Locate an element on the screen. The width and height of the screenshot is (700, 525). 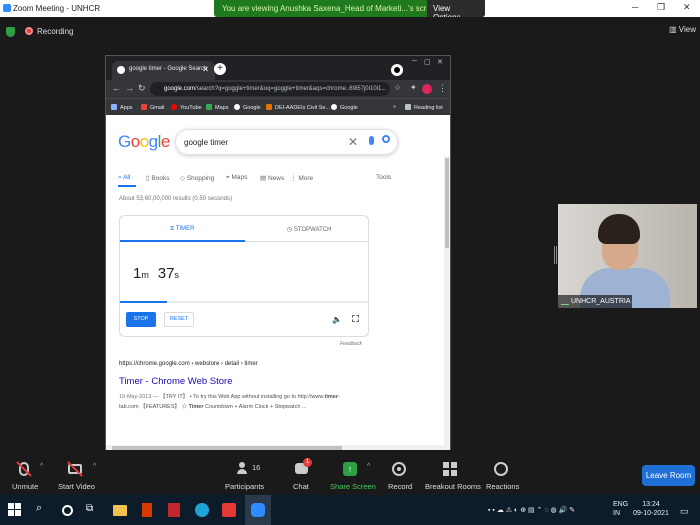
search-icon is located at coordinates (386, 139).